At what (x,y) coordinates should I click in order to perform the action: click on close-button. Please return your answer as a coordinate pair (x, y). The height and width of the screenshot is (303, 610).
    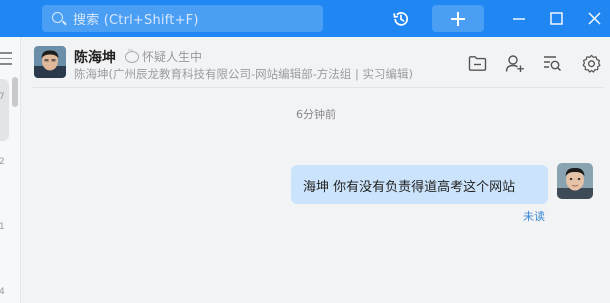
    Looking at the image, I should click on (594, 18).